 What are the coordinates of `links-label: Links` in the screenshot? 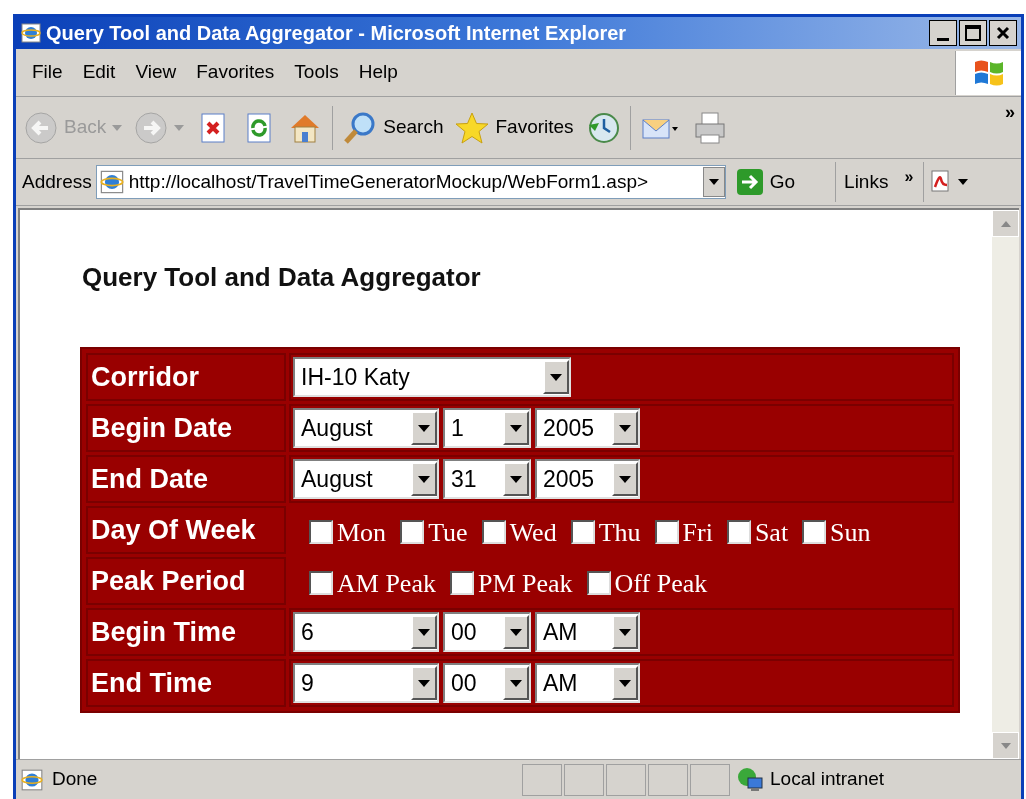 It's located at (866, 182).